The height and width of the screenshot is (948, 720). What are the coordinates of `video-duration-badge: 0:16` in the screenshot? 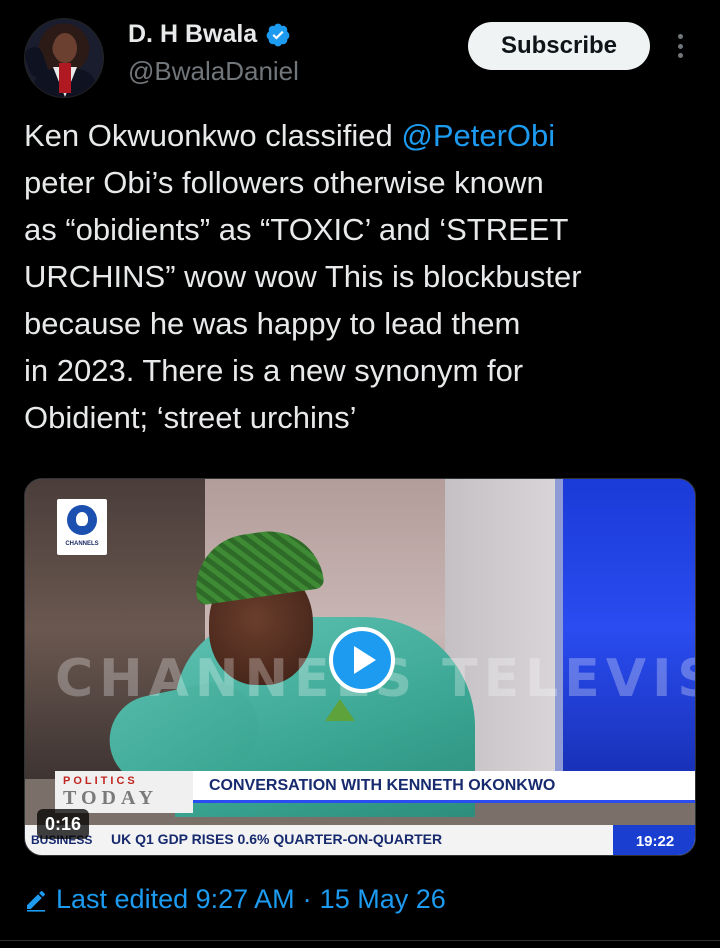 It's located at (63, 824).